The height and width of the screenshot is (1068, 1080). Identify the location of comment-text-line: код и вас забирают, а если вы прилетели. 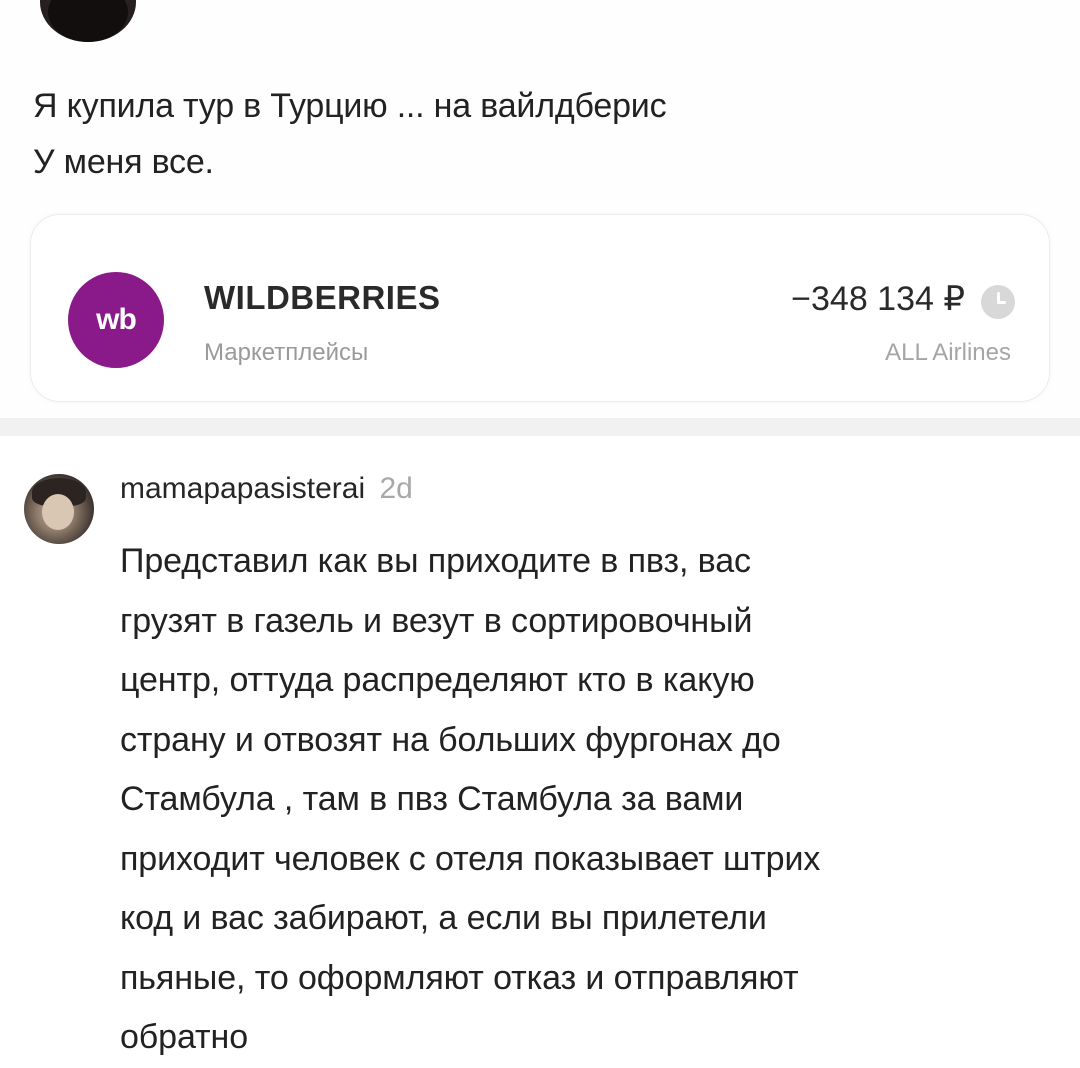
(443, 918).